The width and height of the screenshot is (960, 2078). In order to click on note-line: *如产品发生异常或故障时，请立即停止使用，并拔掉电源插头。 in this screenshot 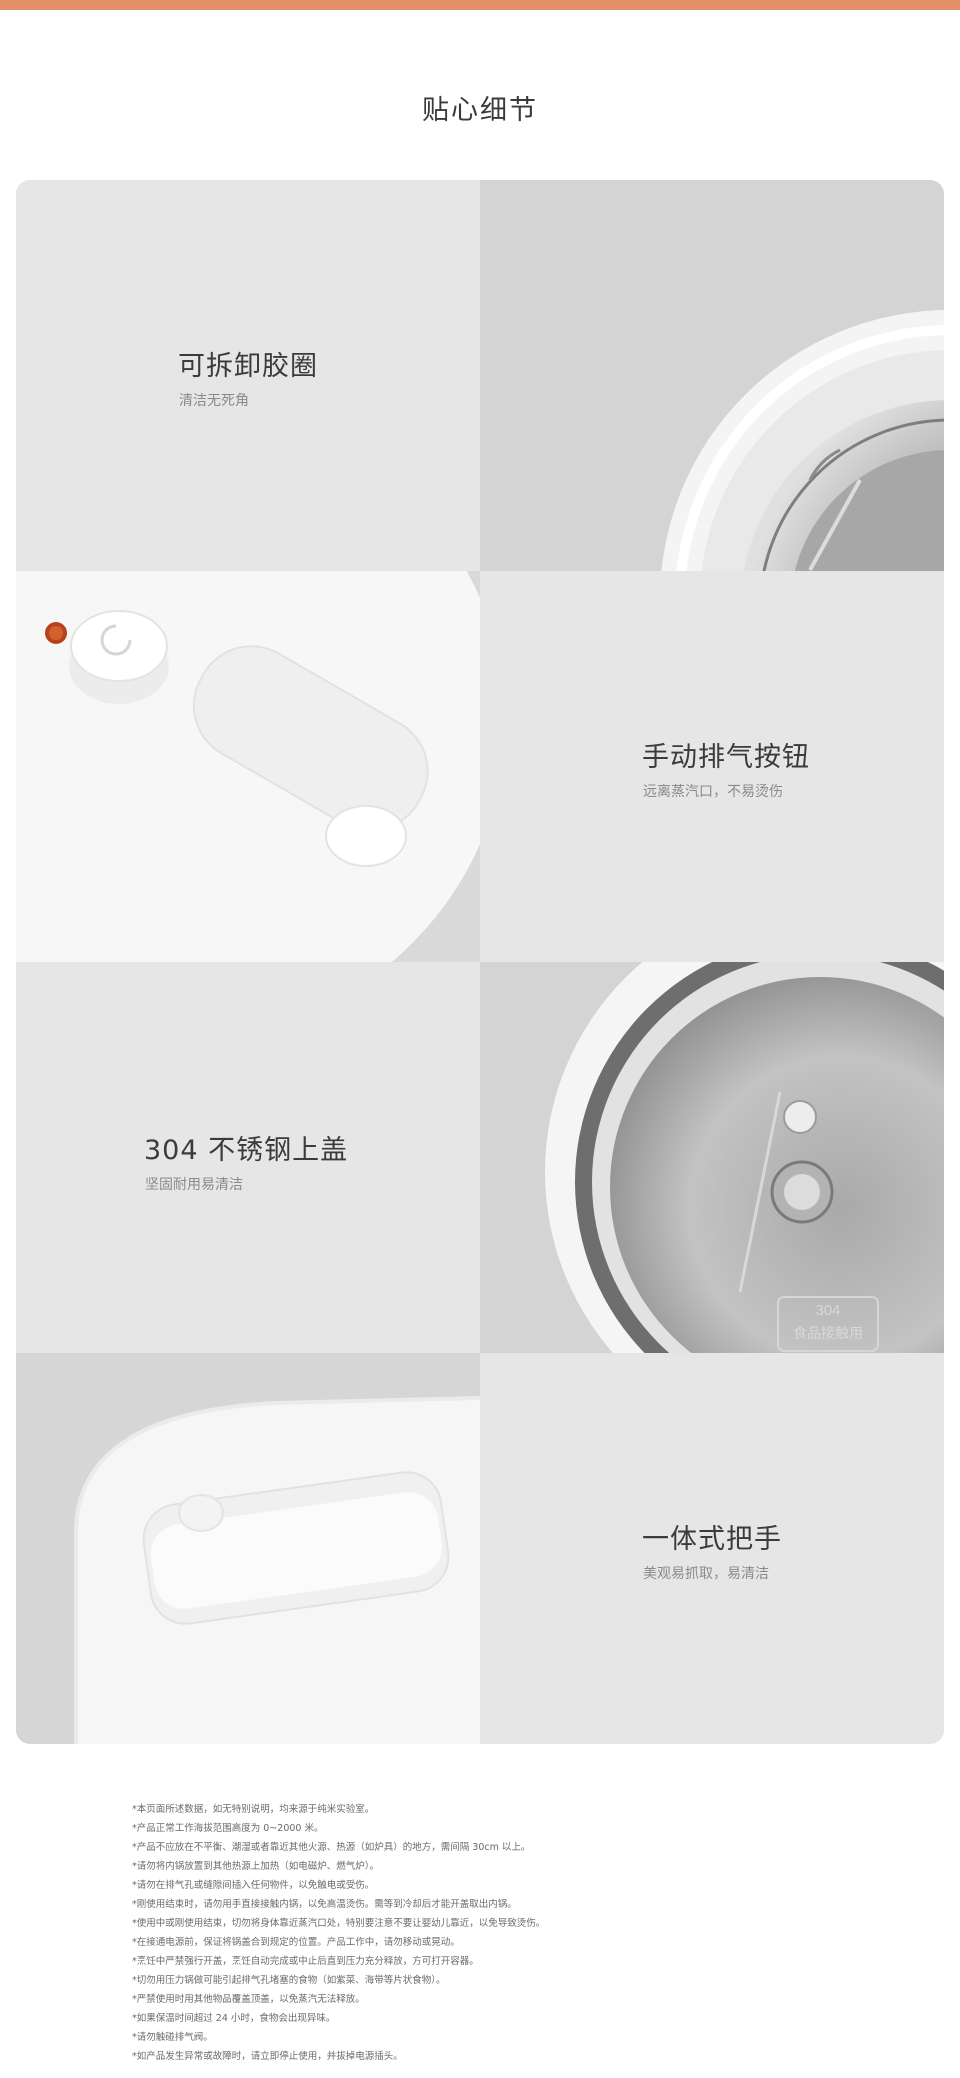, I will do `click(267, 2056)`.